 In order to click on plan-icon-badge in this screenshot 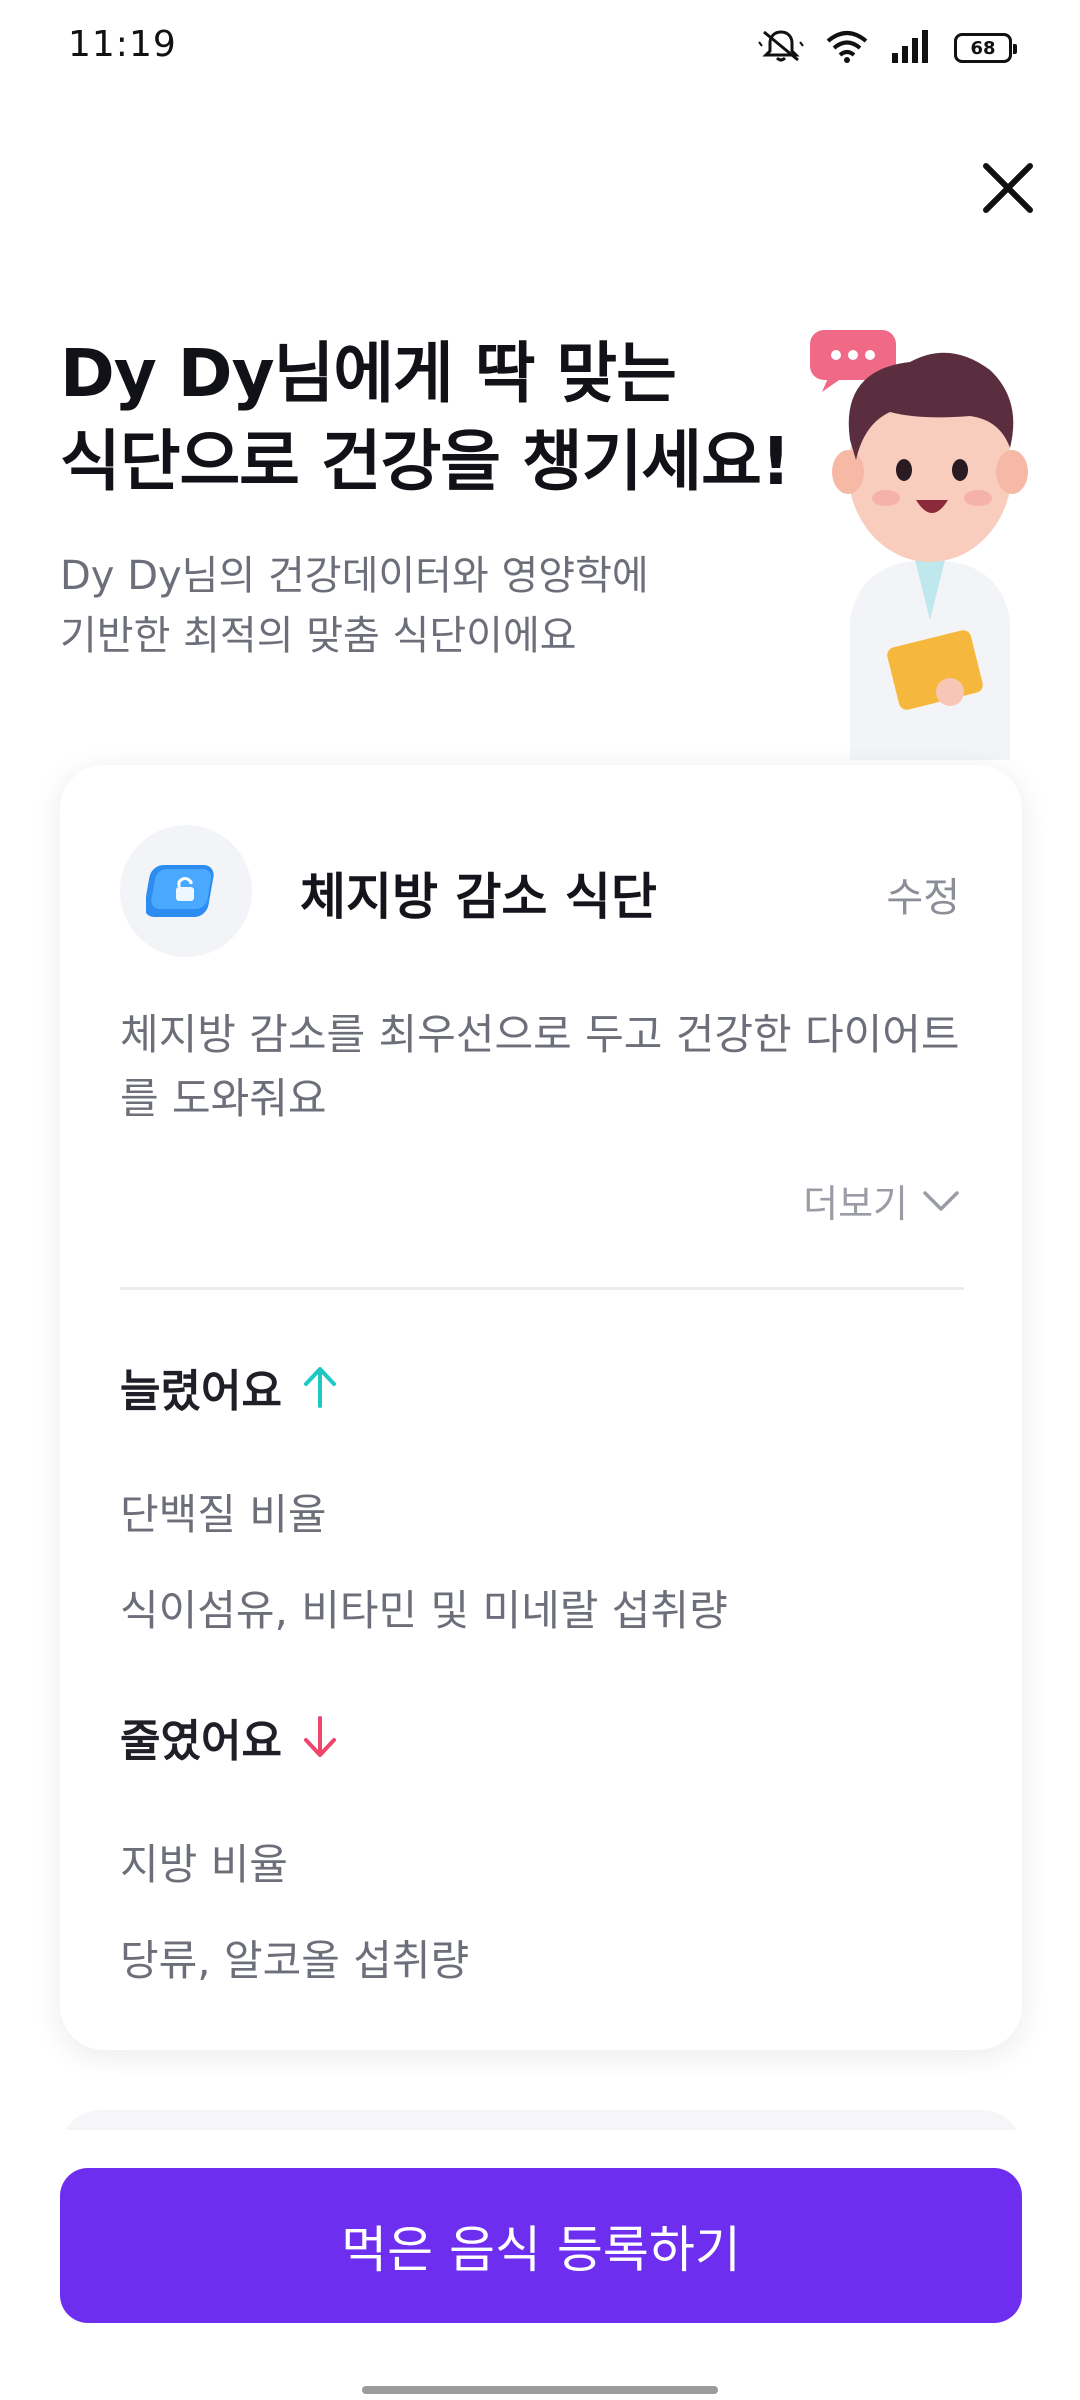, I will do `click(186, 891)`.